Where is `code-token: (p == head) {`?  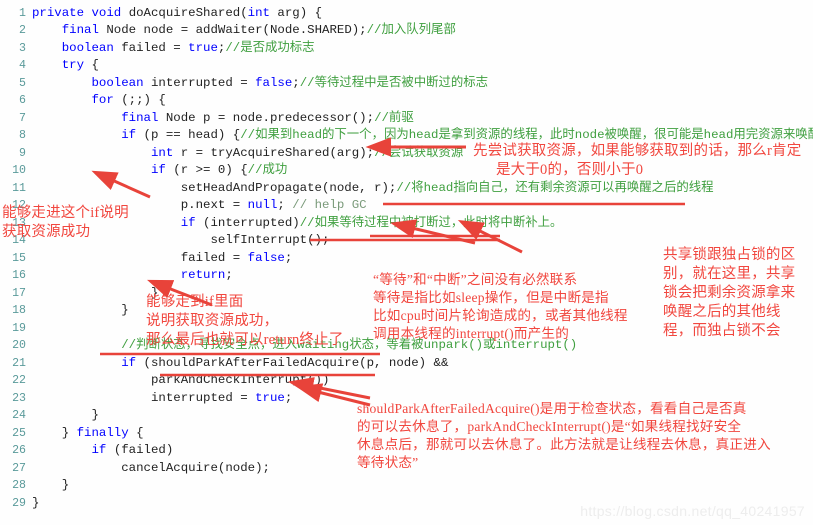
code-token: (p == head) { is located at coordinates (192, 135).